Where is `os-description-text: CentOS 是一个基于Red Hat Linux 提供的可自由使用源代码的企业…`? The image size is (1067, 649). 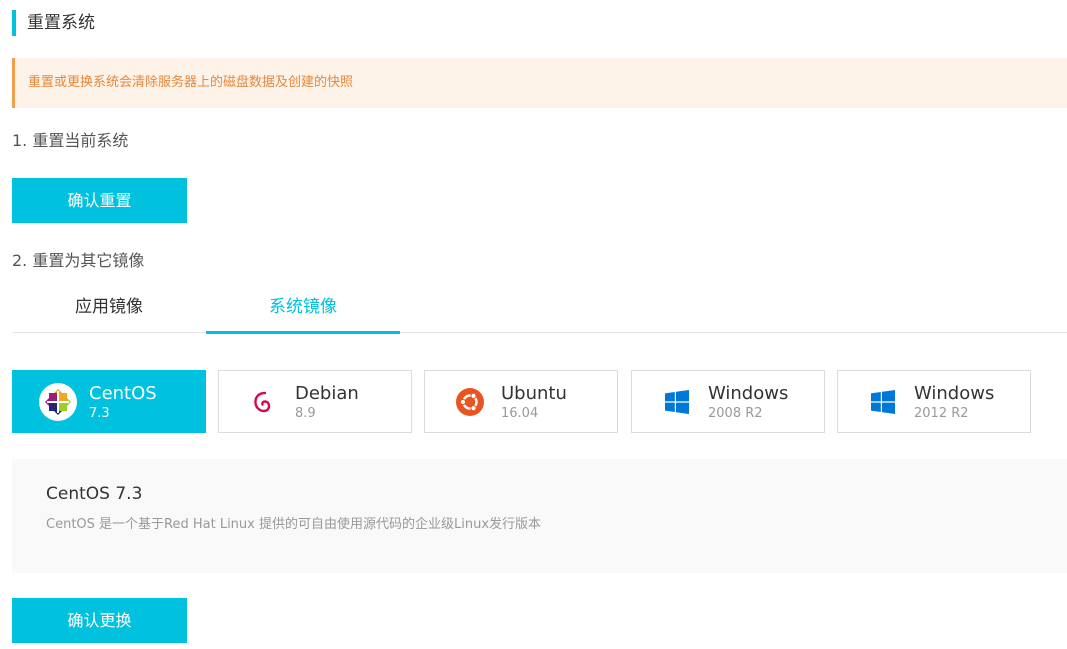
os-description-text: CentOS 是一个基于Red Hat Linux 提供的可自由使用源代码的企业… is located at coordinates (294, 524).